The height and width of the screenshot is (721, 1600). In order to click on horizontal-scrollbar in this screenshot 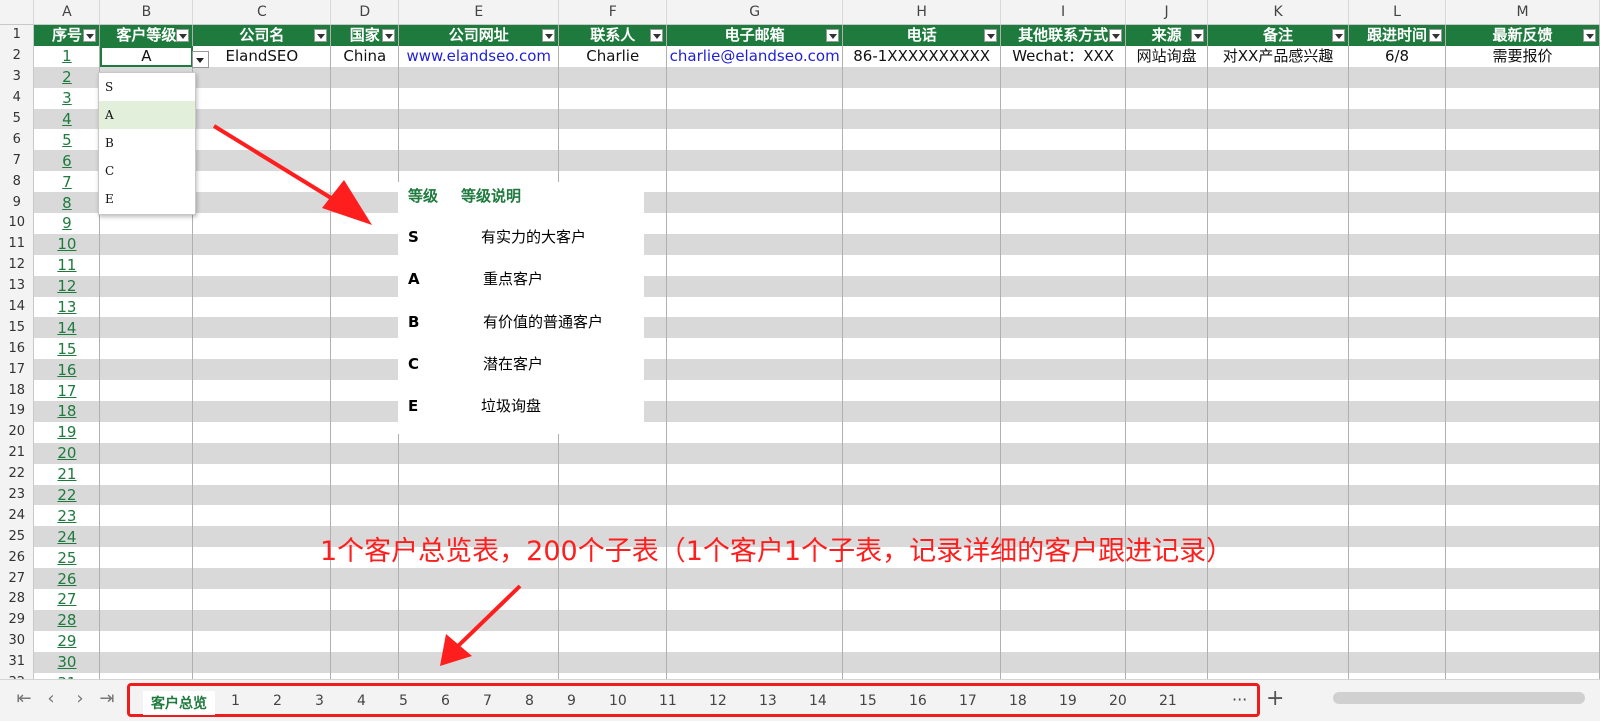, I will do `click(1459, 698)`.